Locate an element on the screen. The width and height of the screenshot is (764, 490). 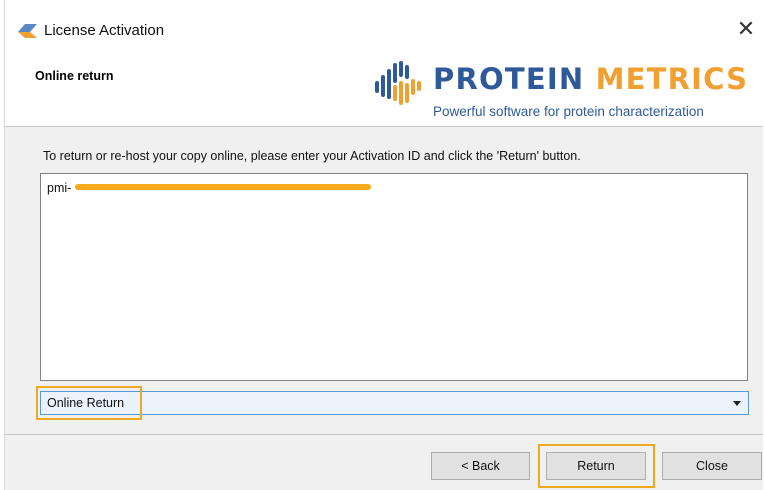
title-bar: License Activation ✕ is located at coordinates (384, 28).